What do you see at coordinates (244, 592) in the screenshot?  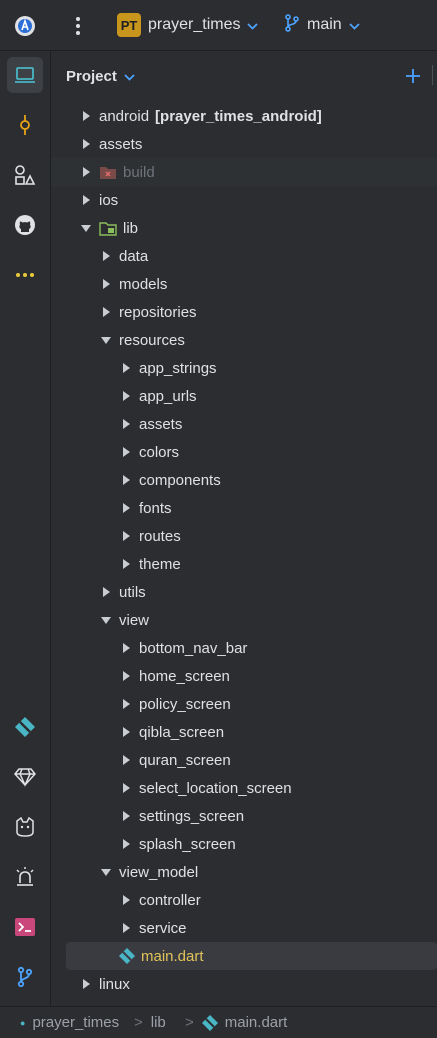 I see `folder-item: utils` at bounding box center [244, 592].